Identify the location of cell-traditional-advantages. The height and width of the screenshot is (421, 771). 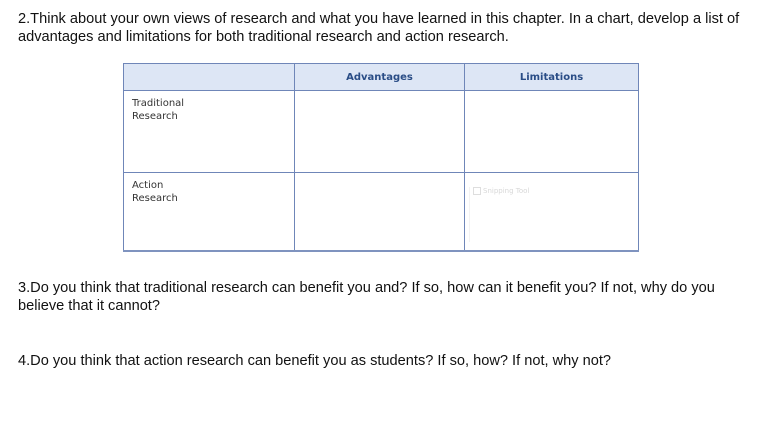
(379, 131).